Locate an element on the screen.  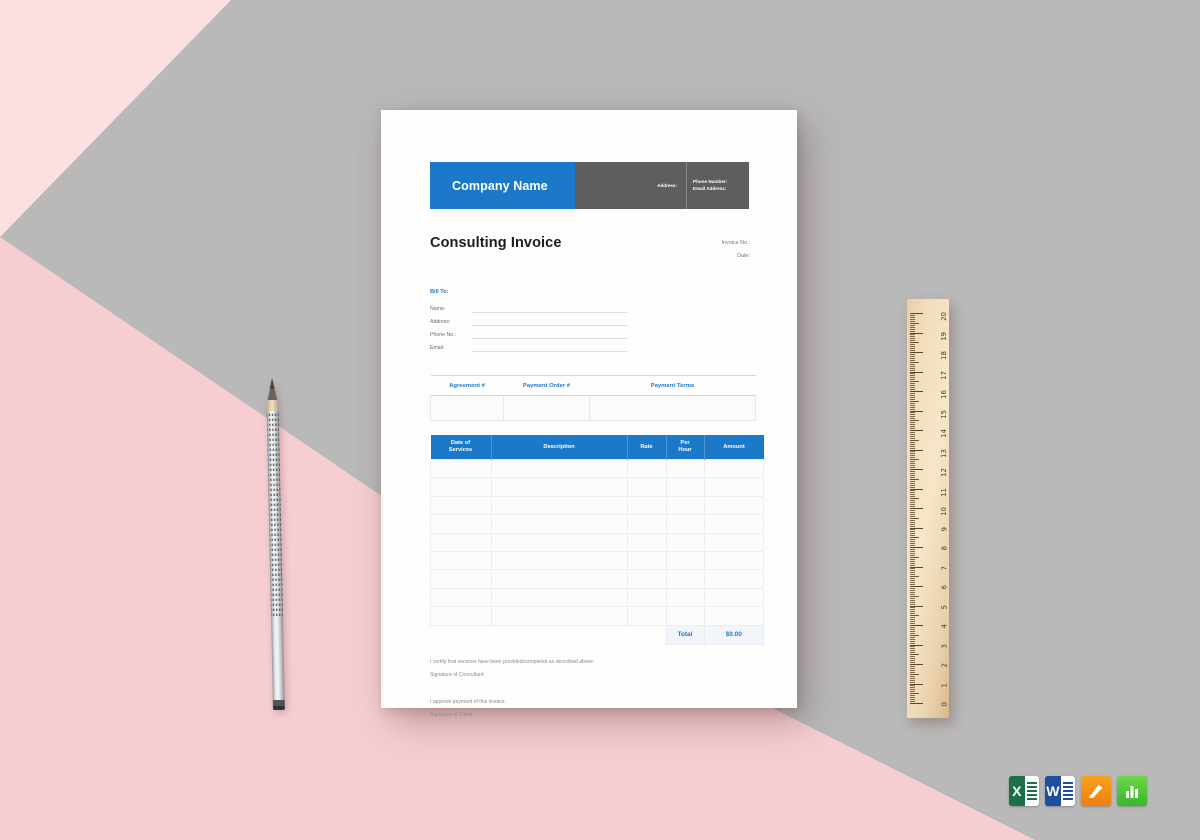
pages-icon is located at coordinates (1096, 791).